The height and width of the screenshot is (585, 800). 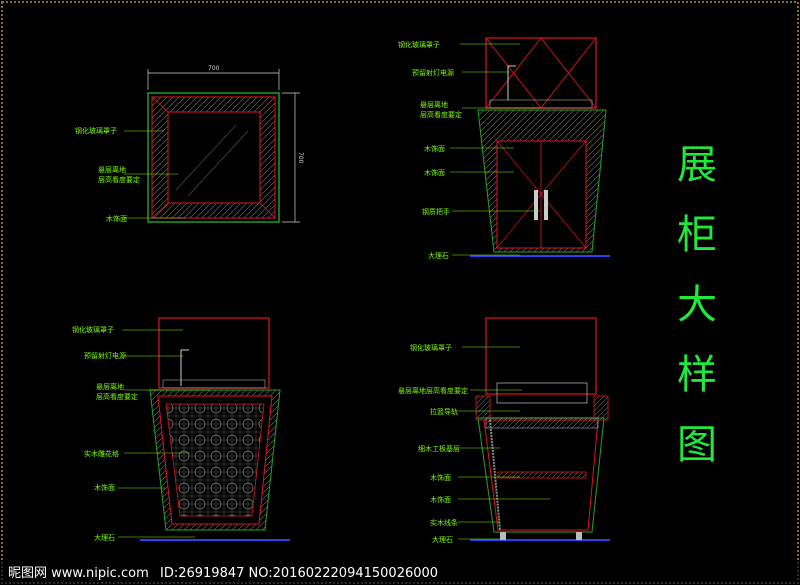 What do you see at coordinates (444, 522) in the screenshot?
I see `section-label-trim: 实木线条` at bounding box center [444, 522].